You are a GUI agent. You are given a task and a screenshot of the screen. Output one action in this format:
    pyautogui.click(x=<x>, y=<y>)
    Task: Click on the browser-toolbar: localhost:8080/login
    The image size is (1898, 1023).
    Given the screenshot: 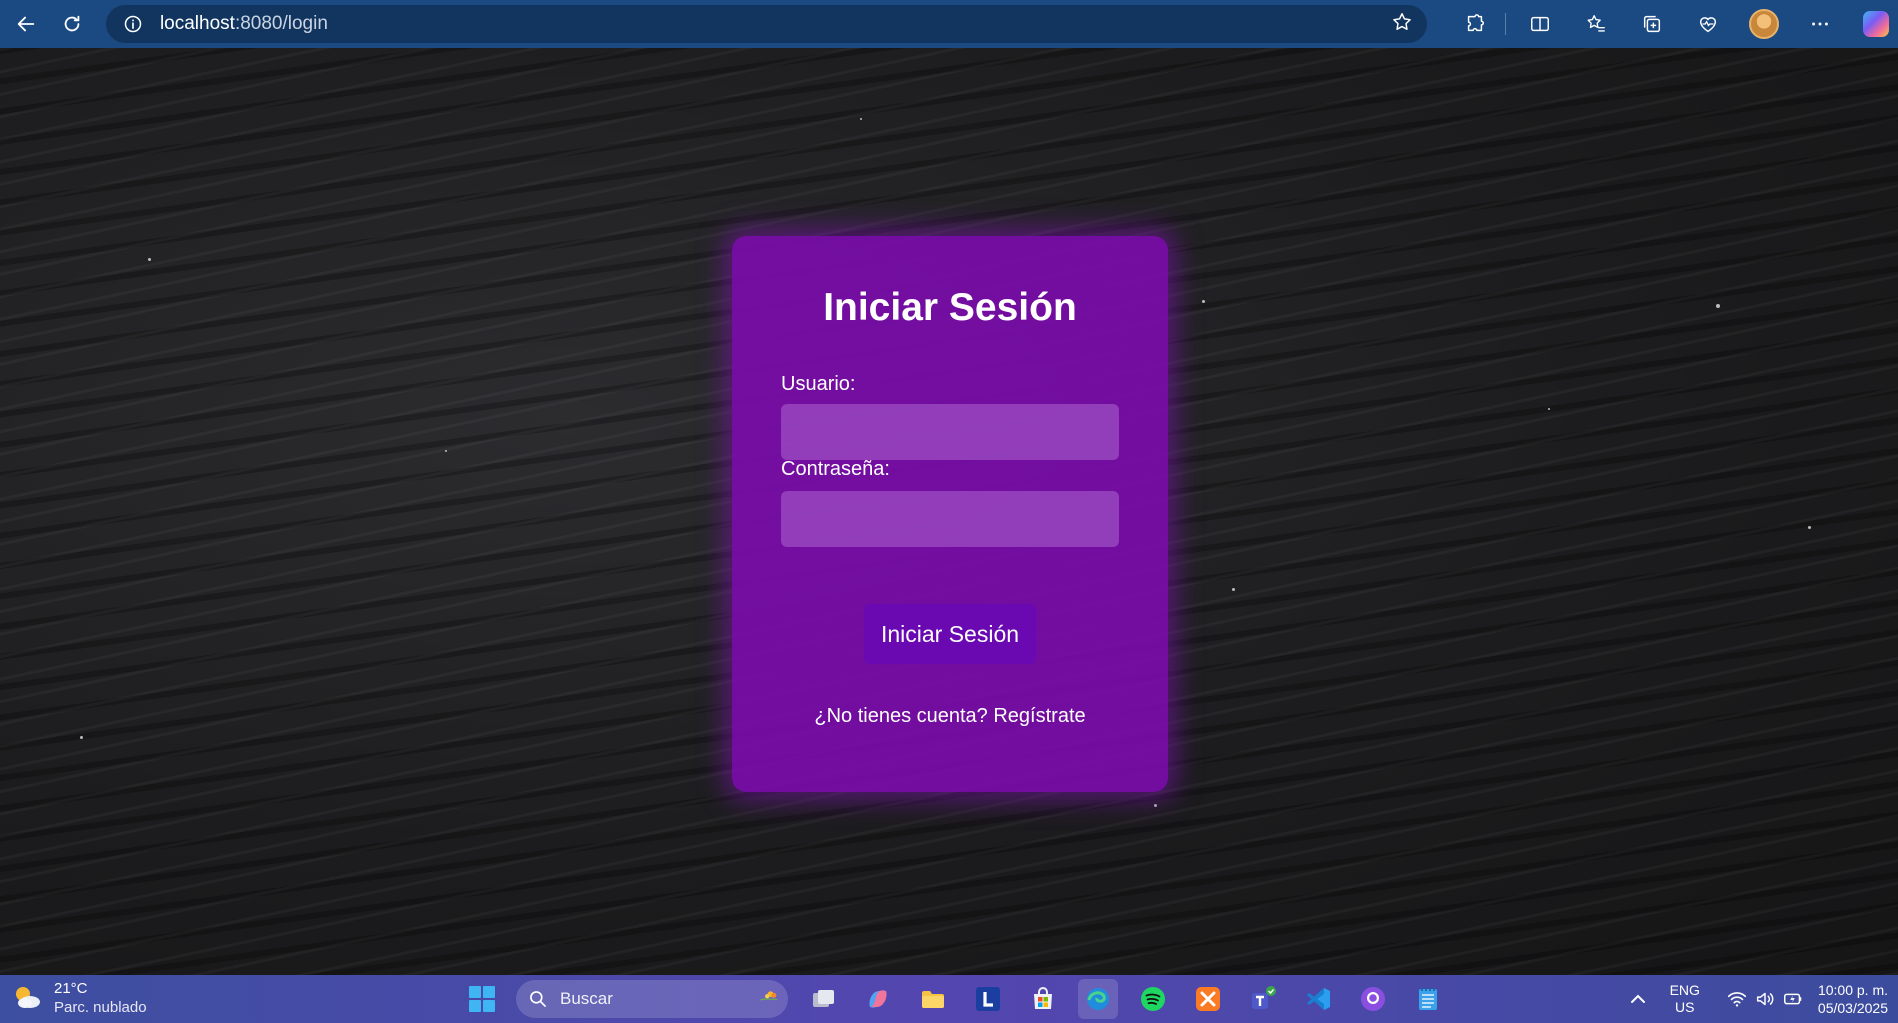 What is the action you would take?
    pyautogui.click(x=949, y=24)
    